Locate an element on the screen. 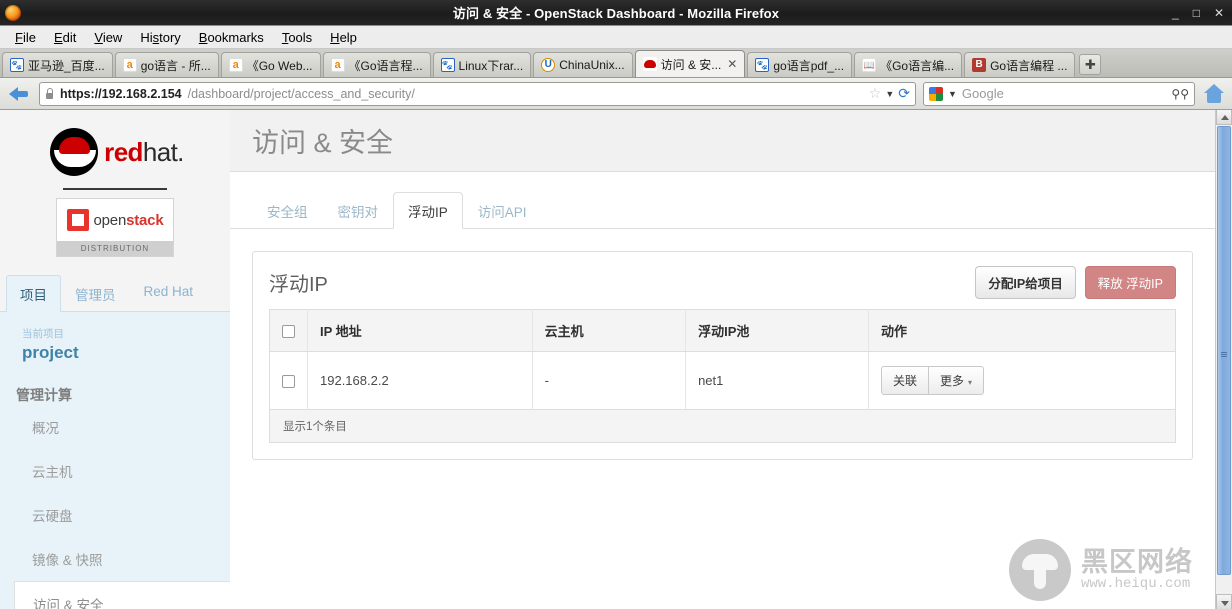 The width and height of the screenshot is (1232, 609). column-floating-ip-pool: 浮动IP池 is located at coordinates (777, 330).